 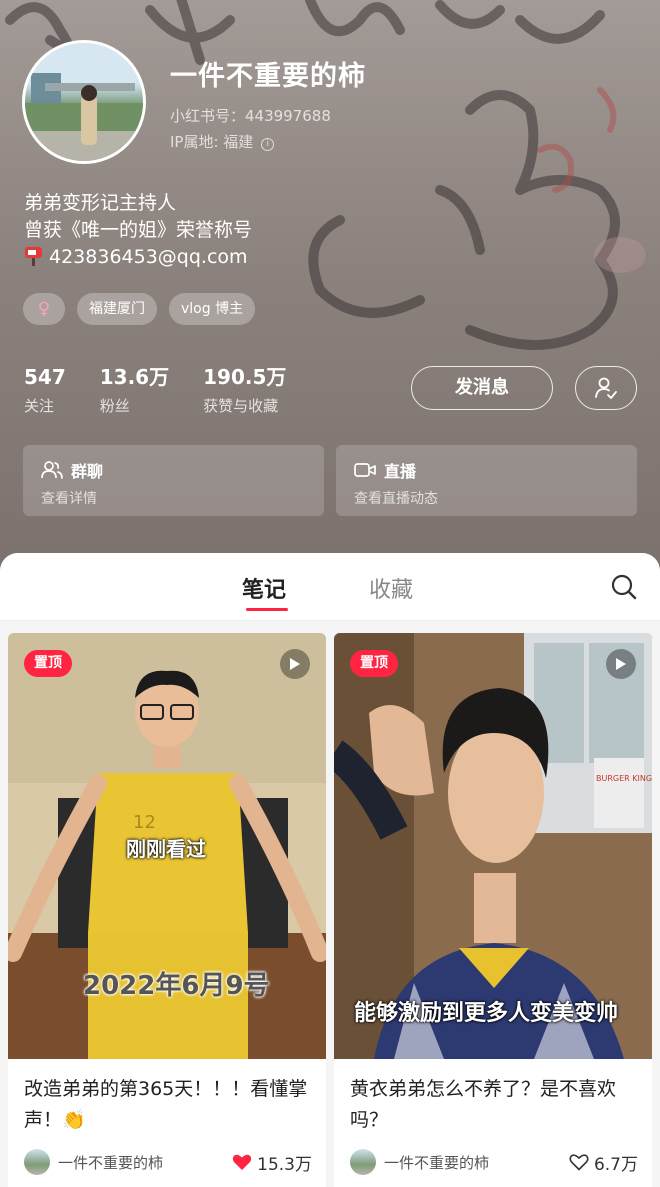 What do you see at coordinates (176, 986) in the screenshot?
I see `cover-date-text: 2022年6月9号` at bounding box center [176, 986].